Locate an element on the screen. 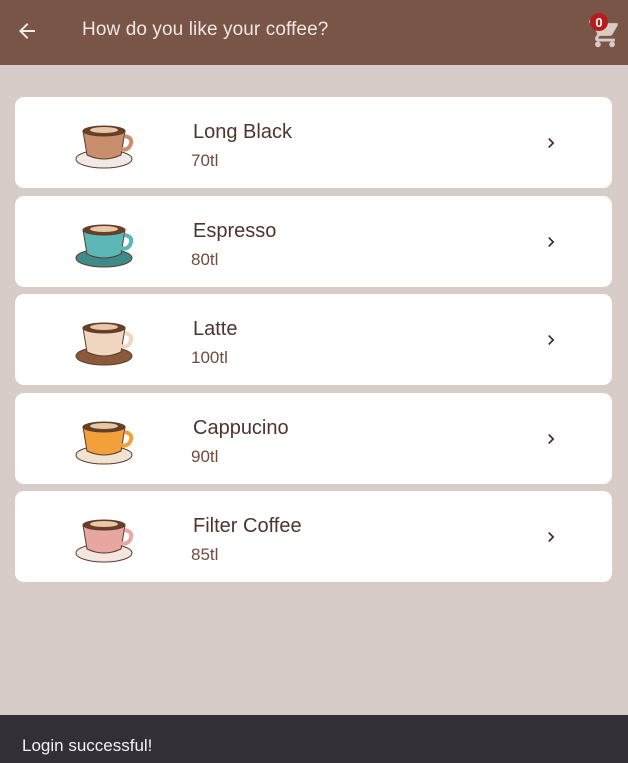 Image resolution: width=628 pixels, height=763 pixels. snackbar: Login successful! is located at coordinates (314, 739).